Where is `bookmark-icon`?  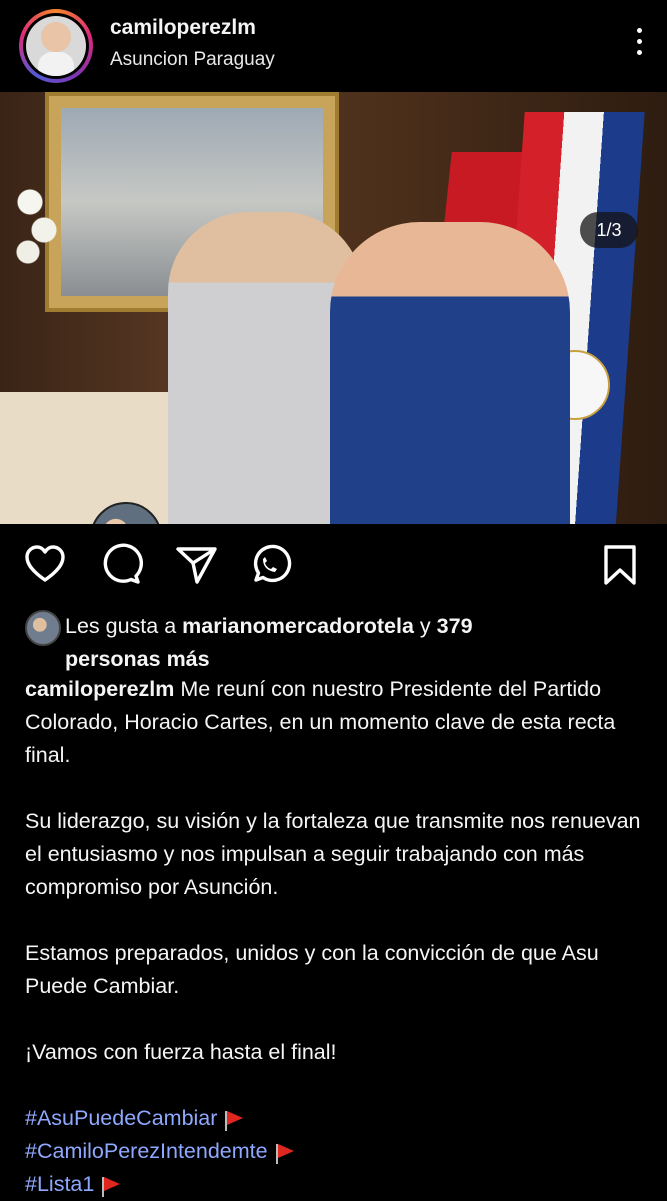
bookmark-icon is located at coordinates (620, 565).